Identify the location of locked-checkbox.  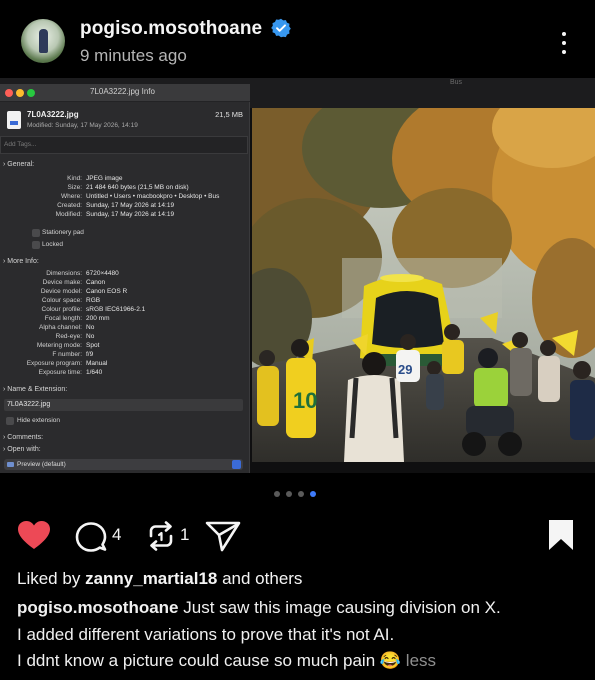
(36, 245).